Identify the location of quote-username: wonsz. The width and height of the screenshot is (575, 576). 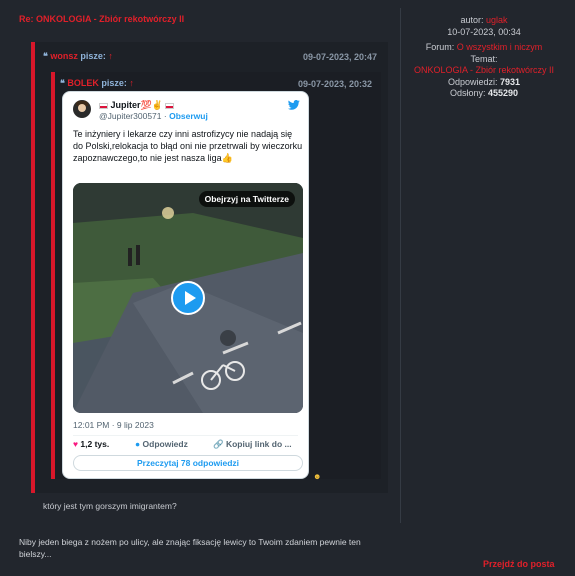
(64, 56).